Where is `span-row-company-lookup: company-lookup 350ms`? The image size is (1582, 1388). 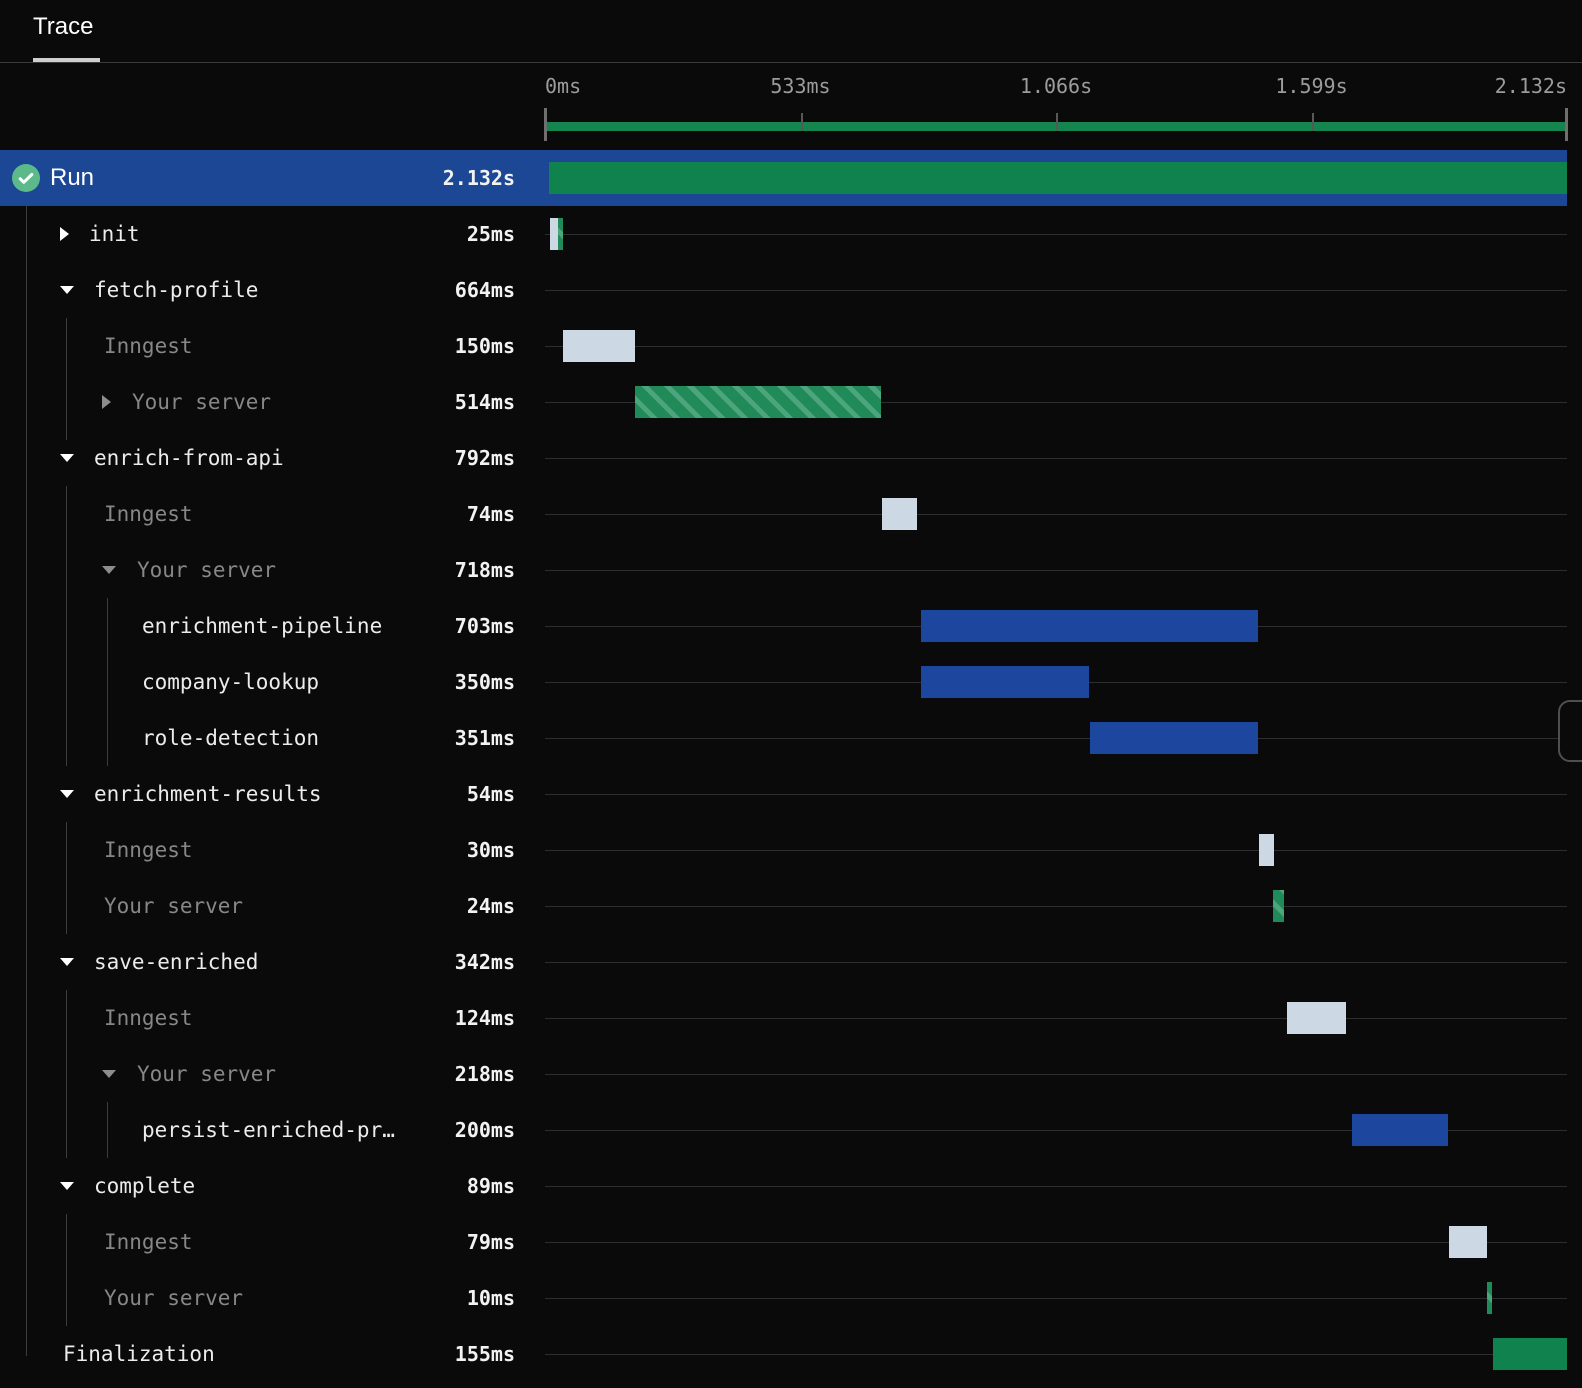
span-row-company-lookup: company-lookup 350ms is located at coordinates (783, 682).